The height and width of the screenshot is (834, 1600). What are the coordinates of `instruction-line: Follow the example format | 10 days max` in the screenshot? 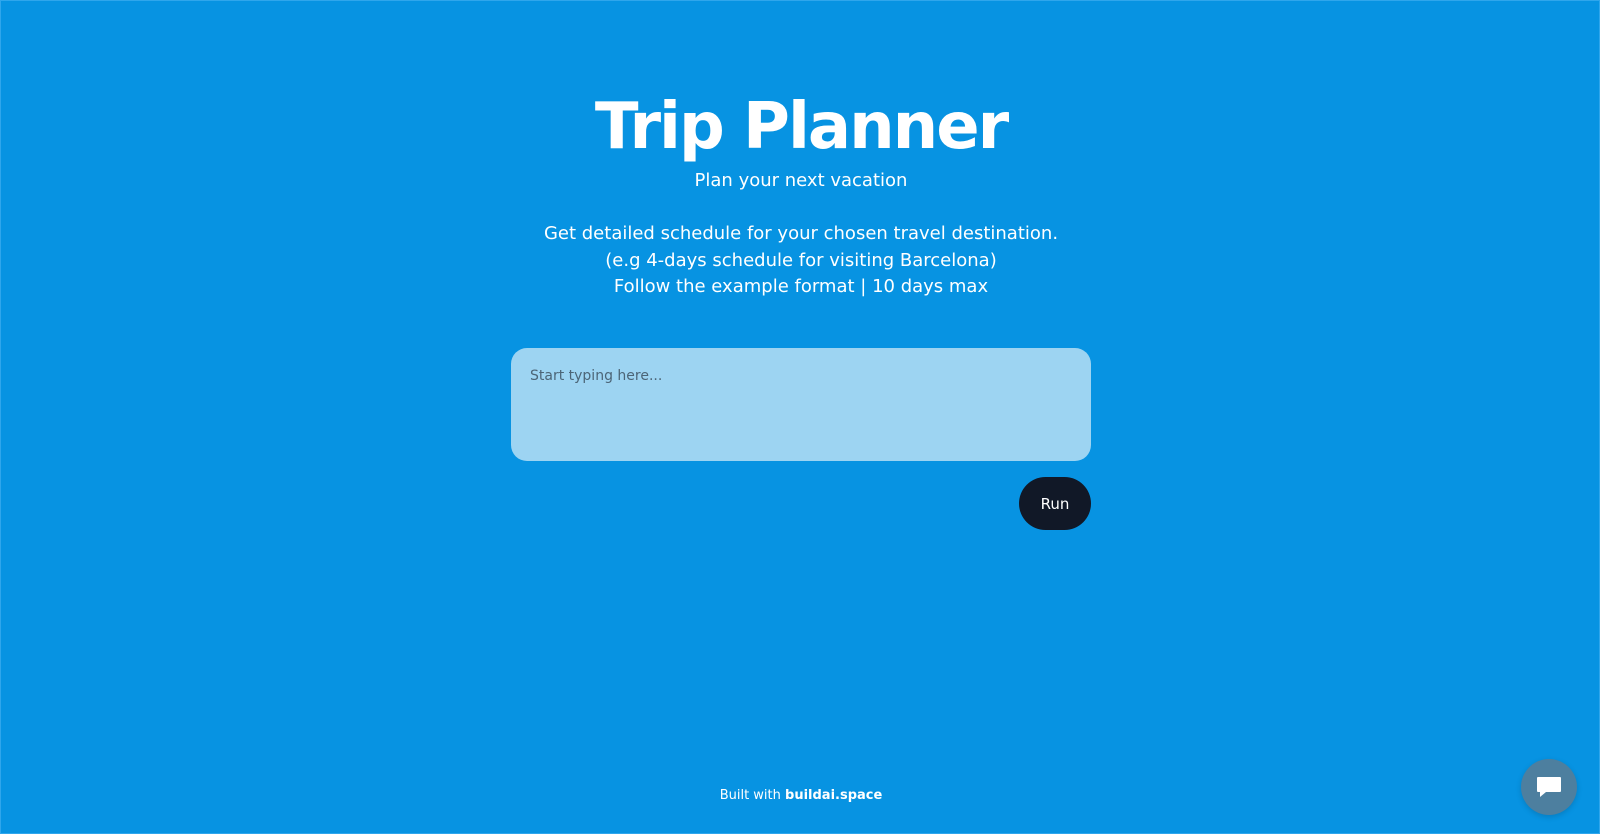 It's located at (801, 286).